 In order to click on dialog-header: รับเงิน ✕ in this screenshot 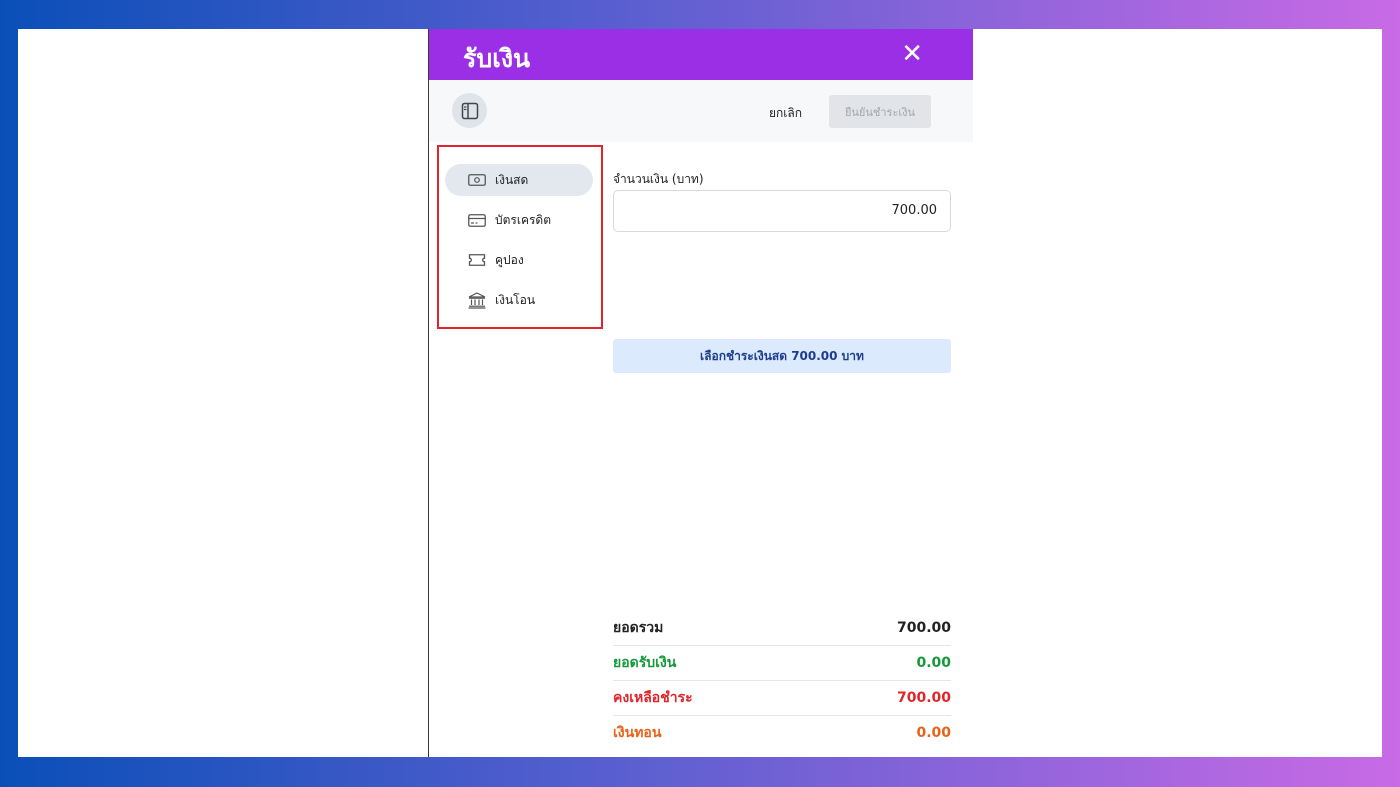, I will do `click(701, 54)`.